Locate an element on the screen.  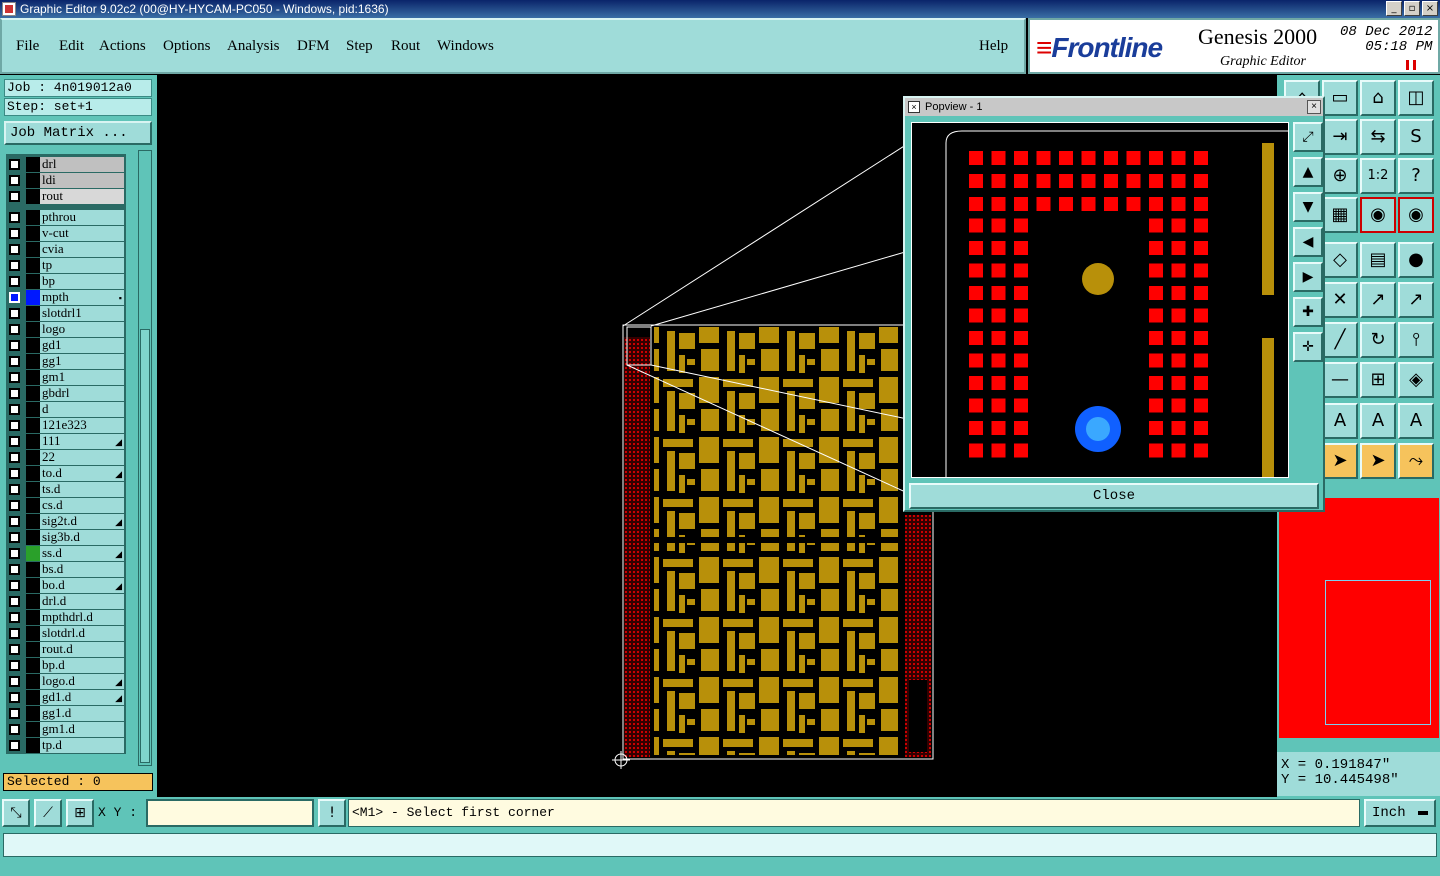
layers-icon: ◉ is located at coordinates (1378, 215).